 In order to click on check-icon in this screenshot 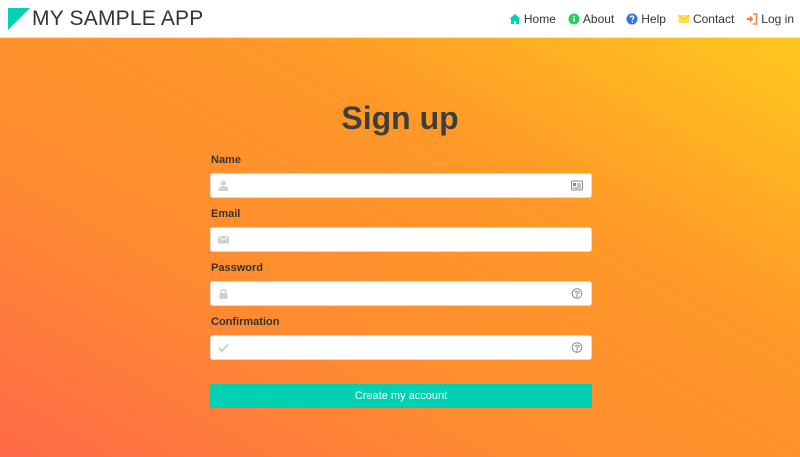, I will do `click(223, 348)`.